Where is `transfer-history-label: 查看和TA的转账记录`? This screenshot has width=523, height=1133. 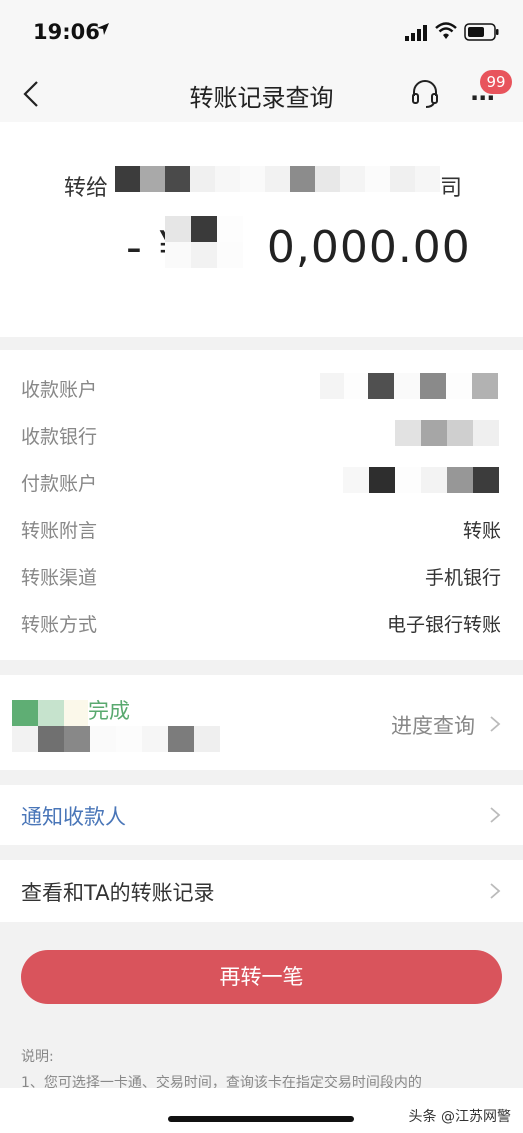
transfer-history-label: 查看和TA的转账记录 is located at coordinates (118, 893).